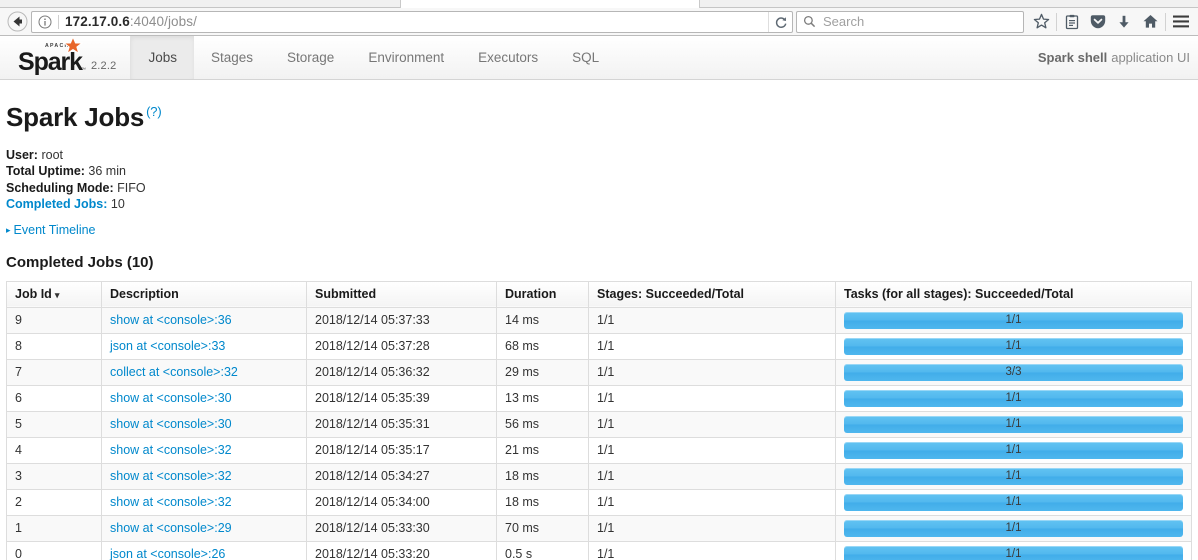  I want to click on cell-job-id: 7, so click(54, 372).